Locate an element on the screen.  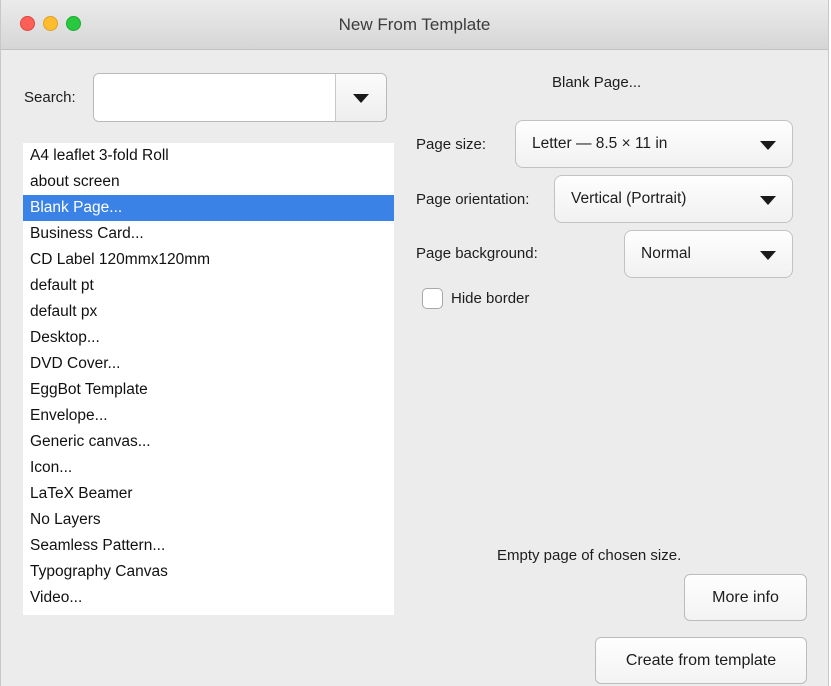
more-info-button: More info is located at coordinates (745, 597).